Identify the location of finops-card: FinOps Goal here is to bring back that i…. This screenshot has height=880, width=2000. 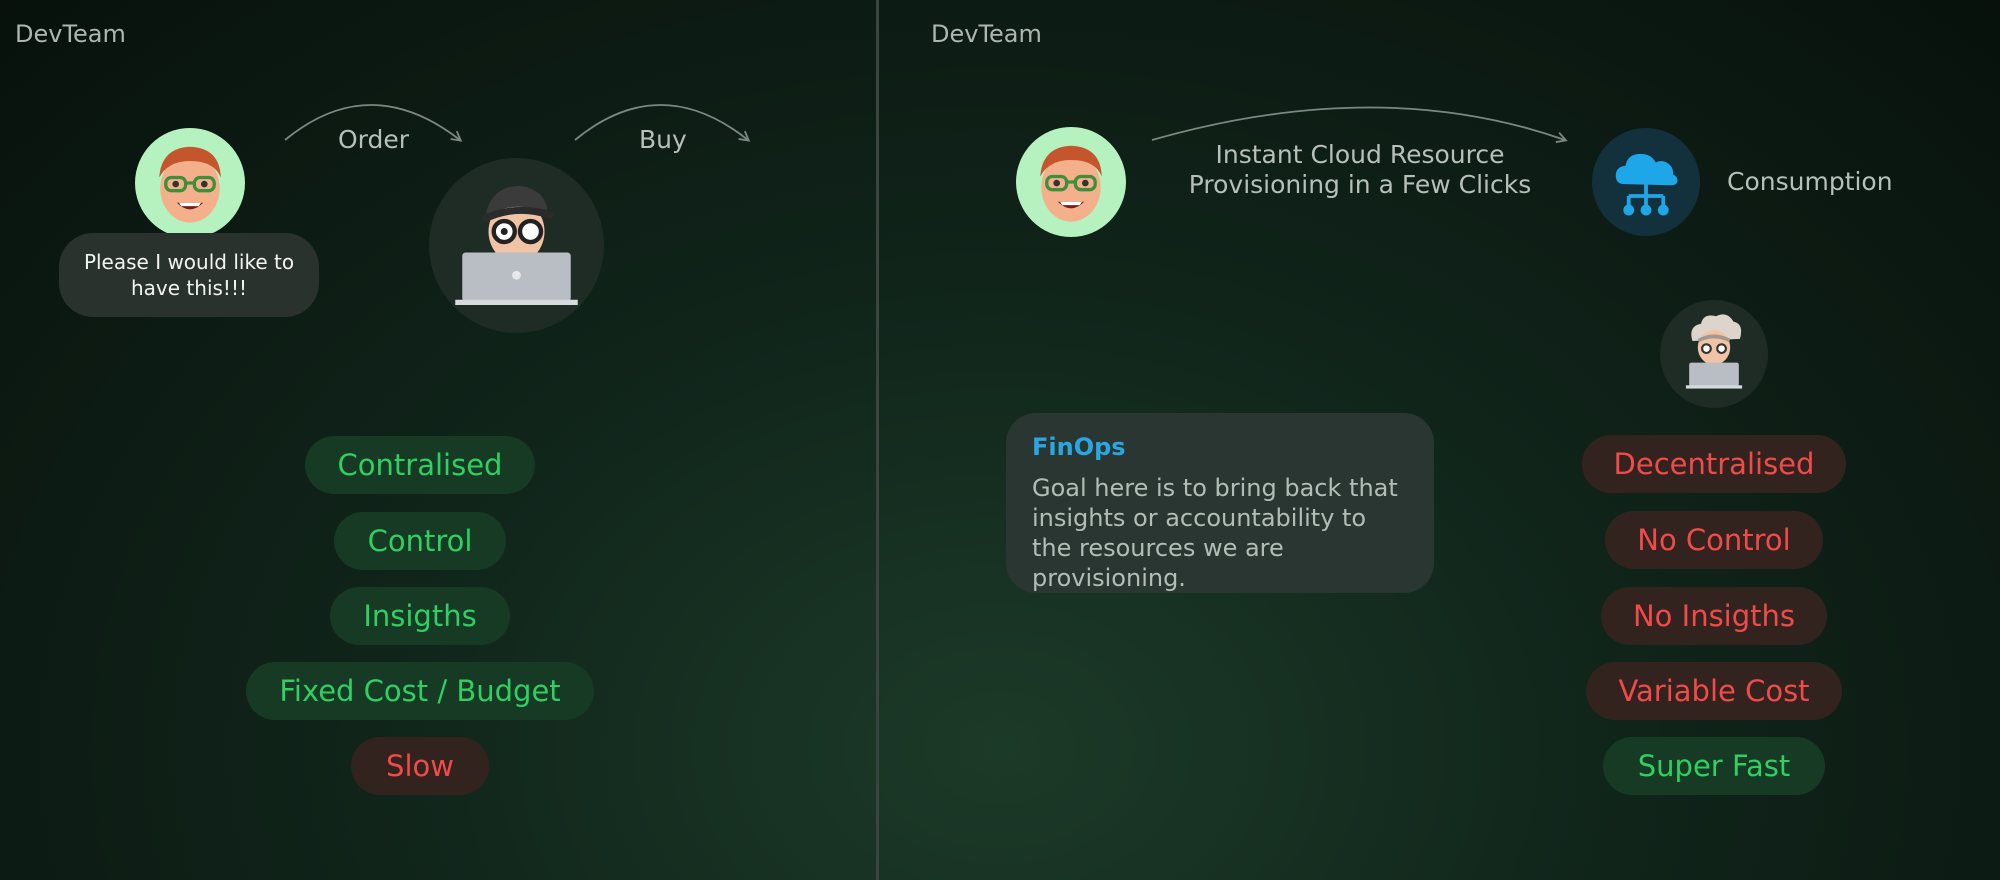
(1220, 503).